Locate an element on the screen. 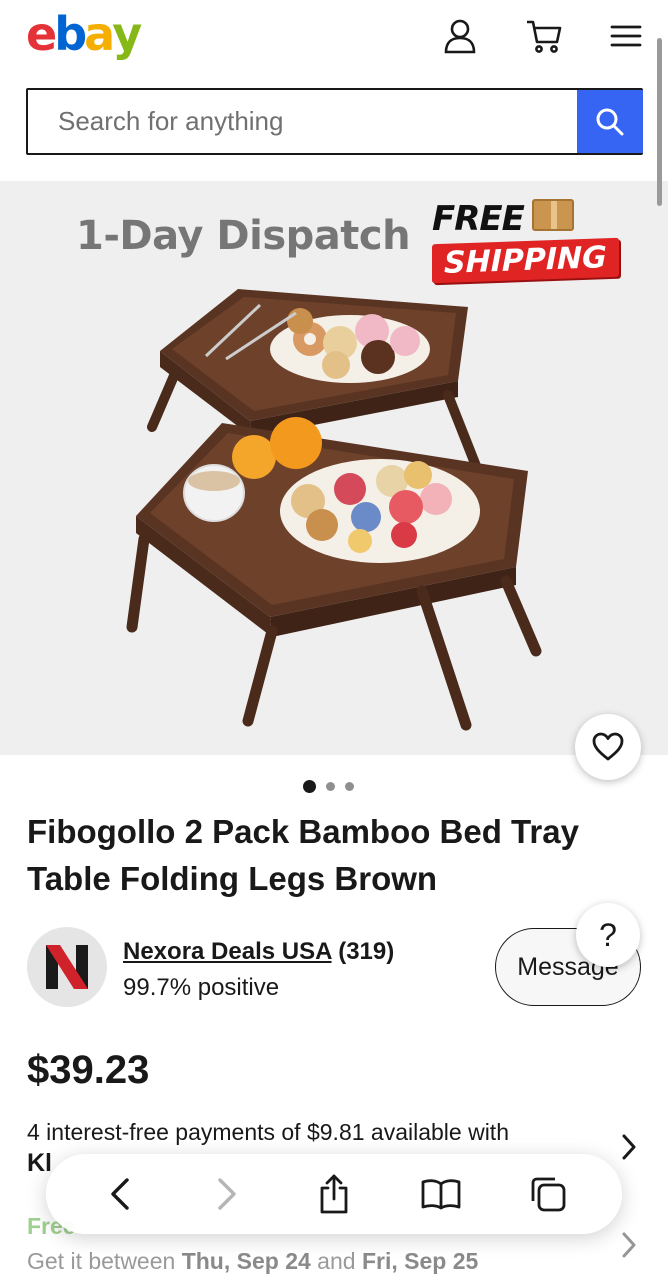 This screenshot has width=668, height=1280. seller-avatar is located at coordinates (67, 967).